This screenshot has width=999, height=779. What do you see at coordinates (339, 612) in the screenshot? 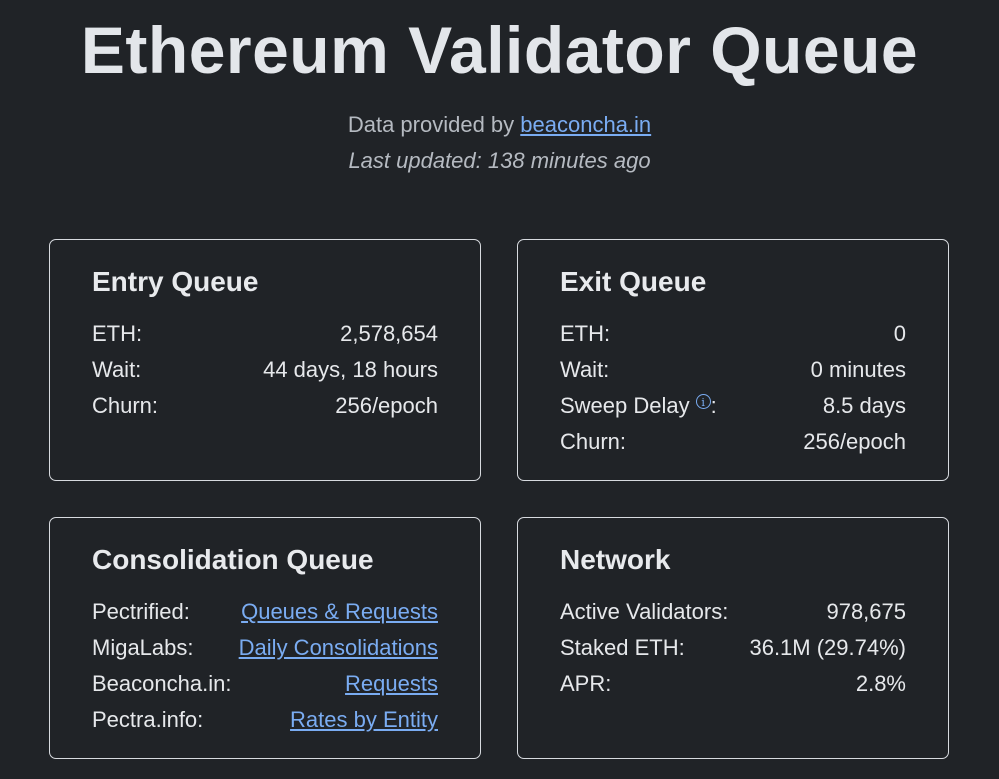
I see `queues-requests-link: Queues & Requests` at bounding box center [339, 612].